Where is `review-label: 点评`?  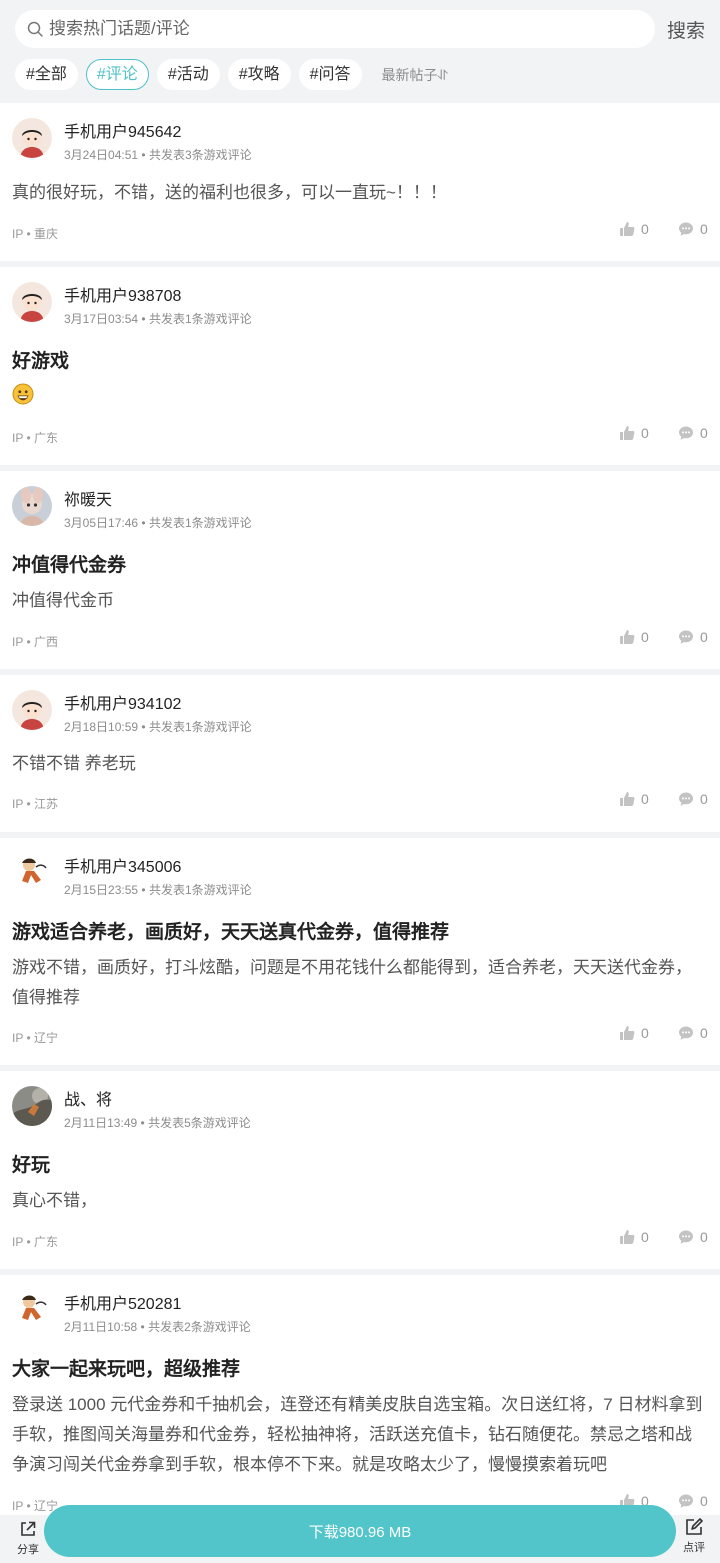 review-label: 点评 is located at coordinates (694, 1548).